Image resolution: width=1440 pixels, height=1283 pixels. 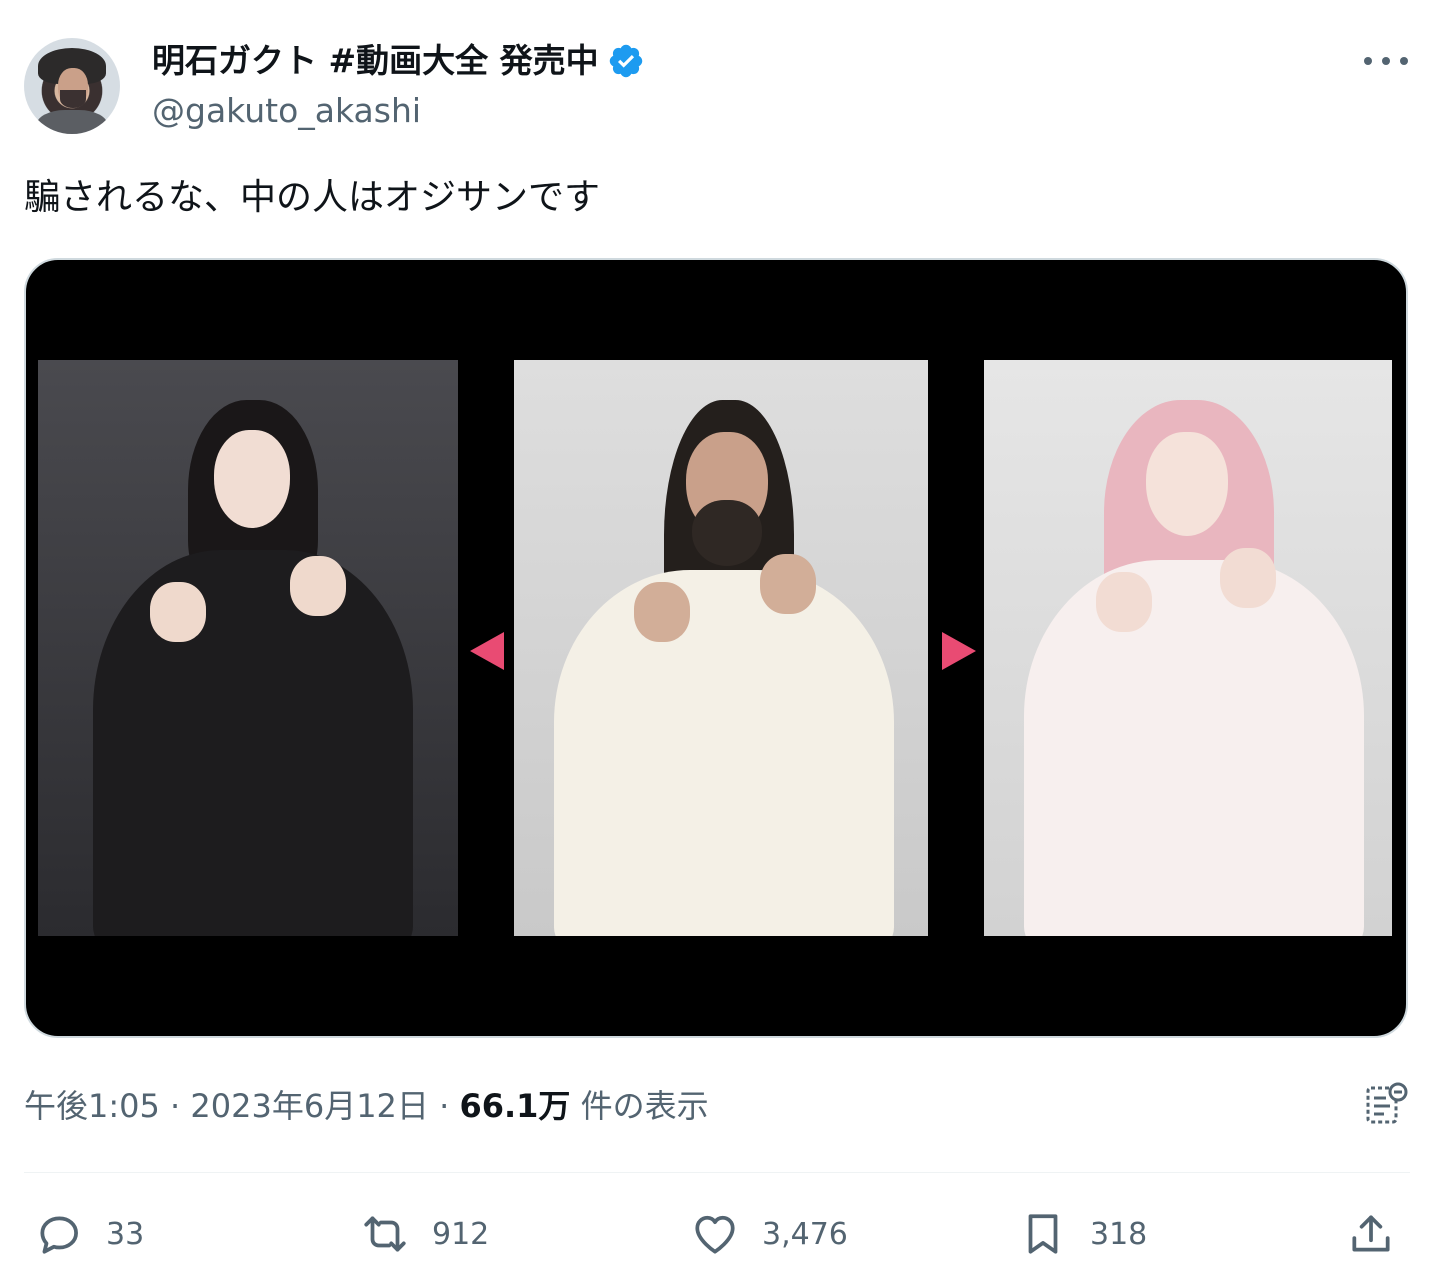 I want to click on author-display-name-row: 明石ガクト #動画大全 発売中, so click(x=398, y=61).